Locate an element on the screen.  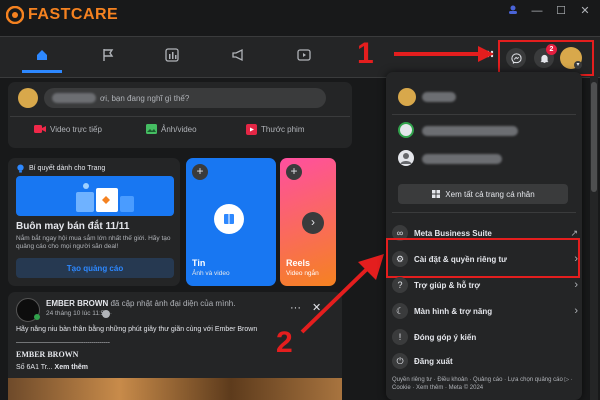
reels-label: Thước phim is located at coordinates (283, 129).